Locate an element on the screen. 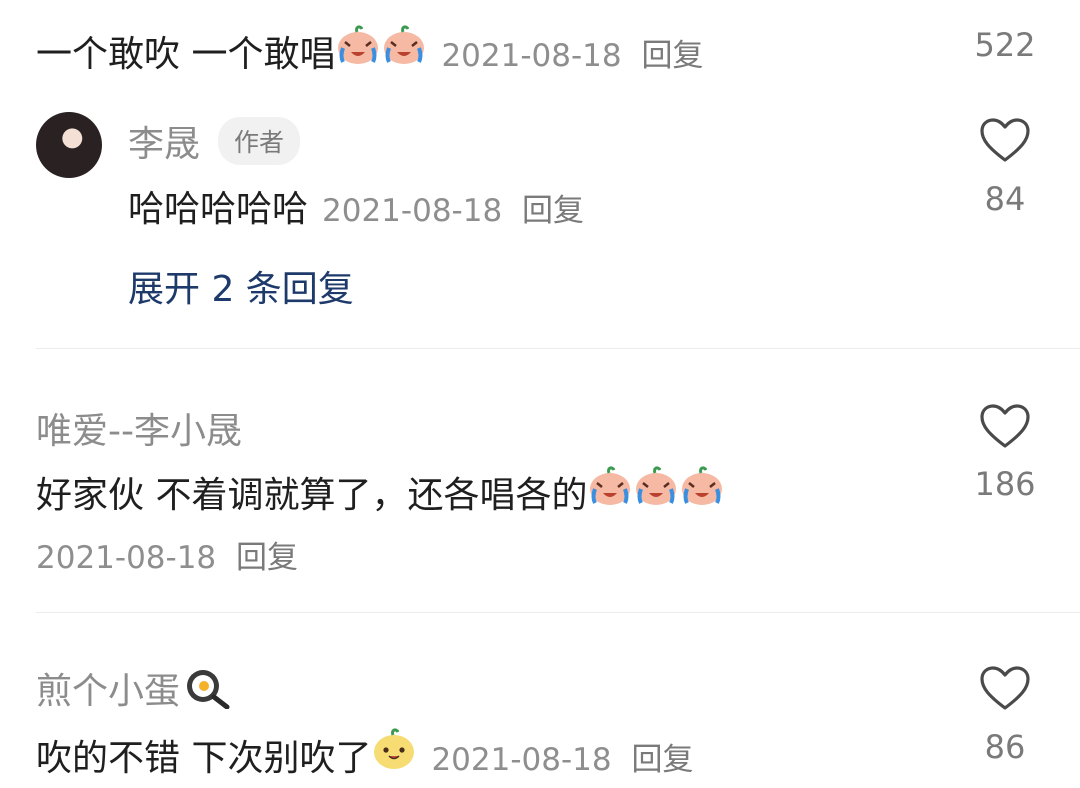  comment-3-date: 2021-08-18 is located at coordinates (126, 558).